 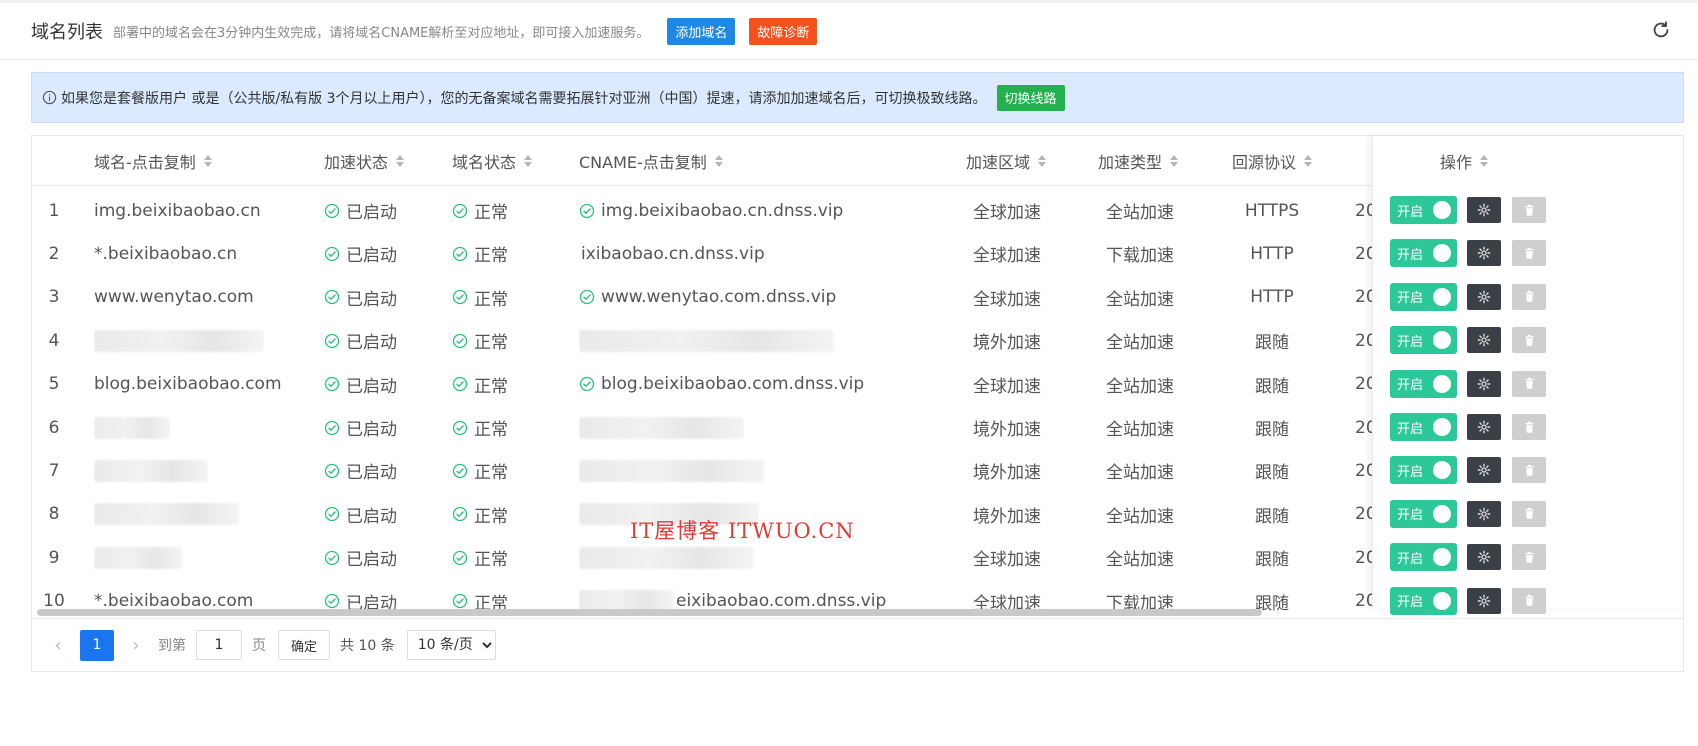 I want to click on protocol-cell: HTTPS, so click(x=1272, y=210).